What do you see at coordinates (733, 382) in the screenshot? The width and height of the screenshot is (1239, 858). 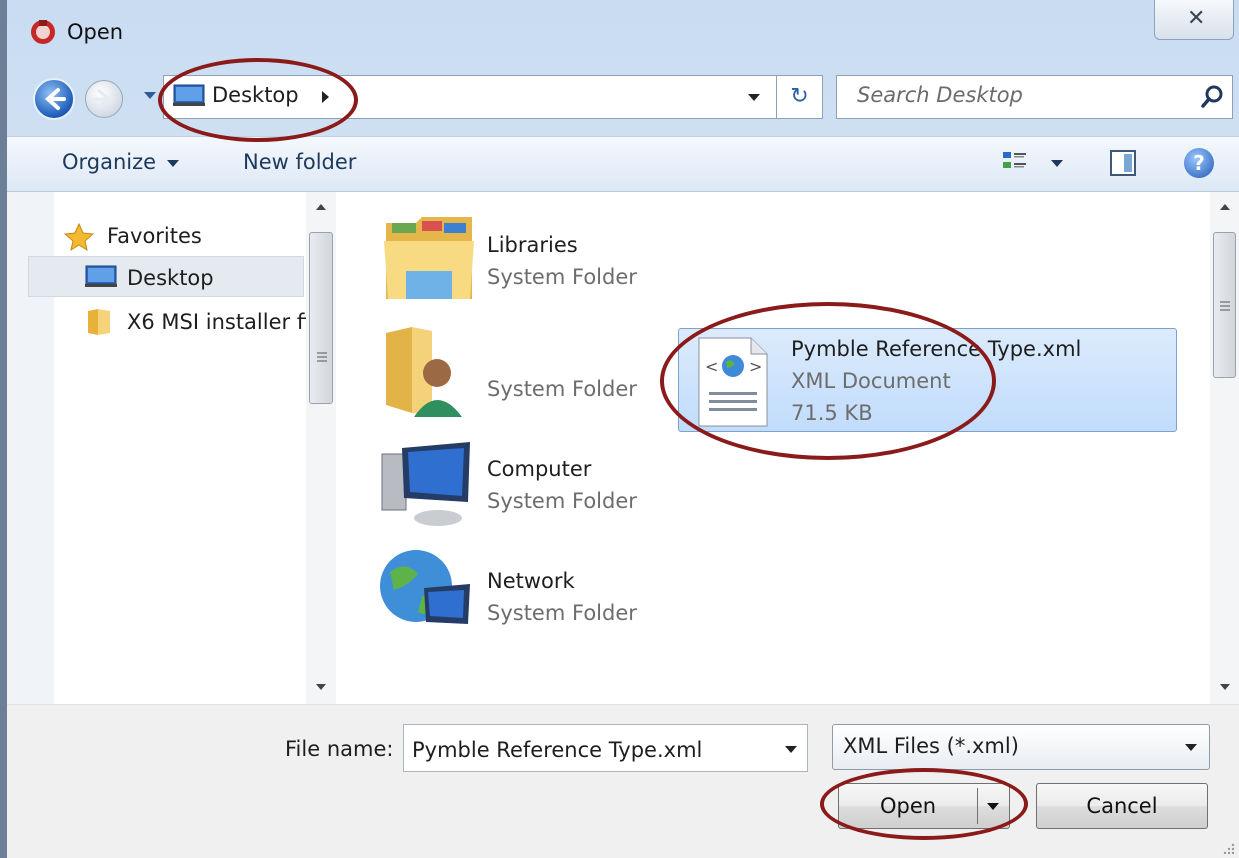 I see `xml-document-icon: < >` at bounding box center [733, 382].